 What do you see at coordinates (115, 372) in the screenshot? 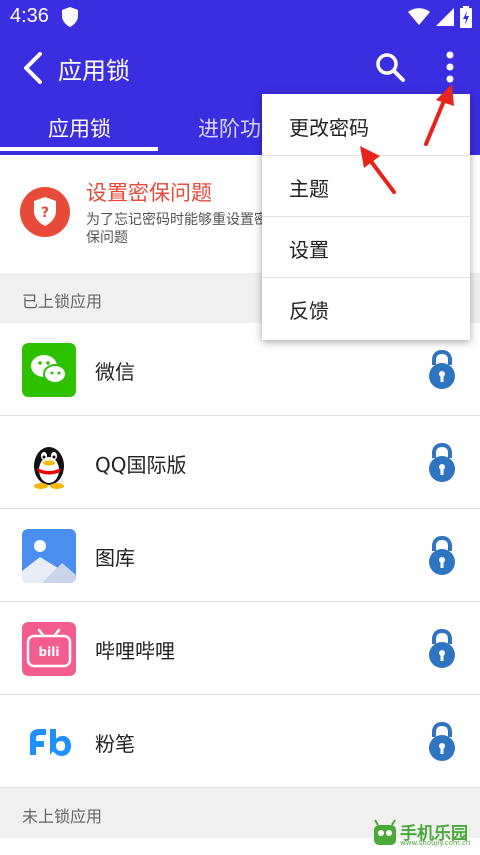
I see `app-name: 微信` at bounding box center [115, 372].